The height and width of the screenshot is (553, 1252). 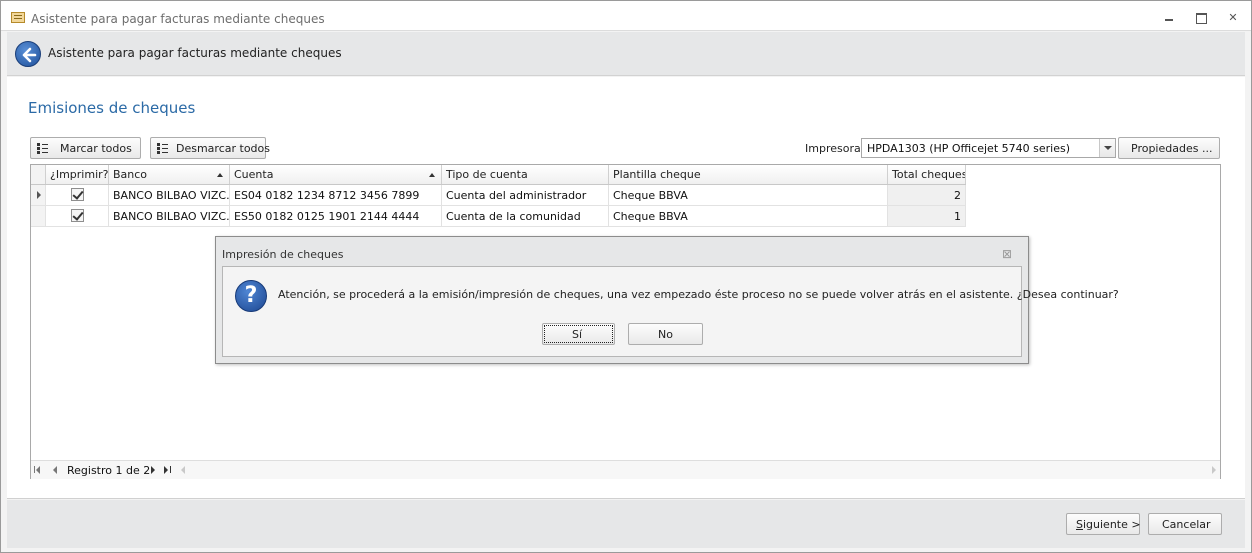 What do you see at coordinates (1169, 18) in the screenshot?
I see `minimize-button` at bounding box center [1169, 18].